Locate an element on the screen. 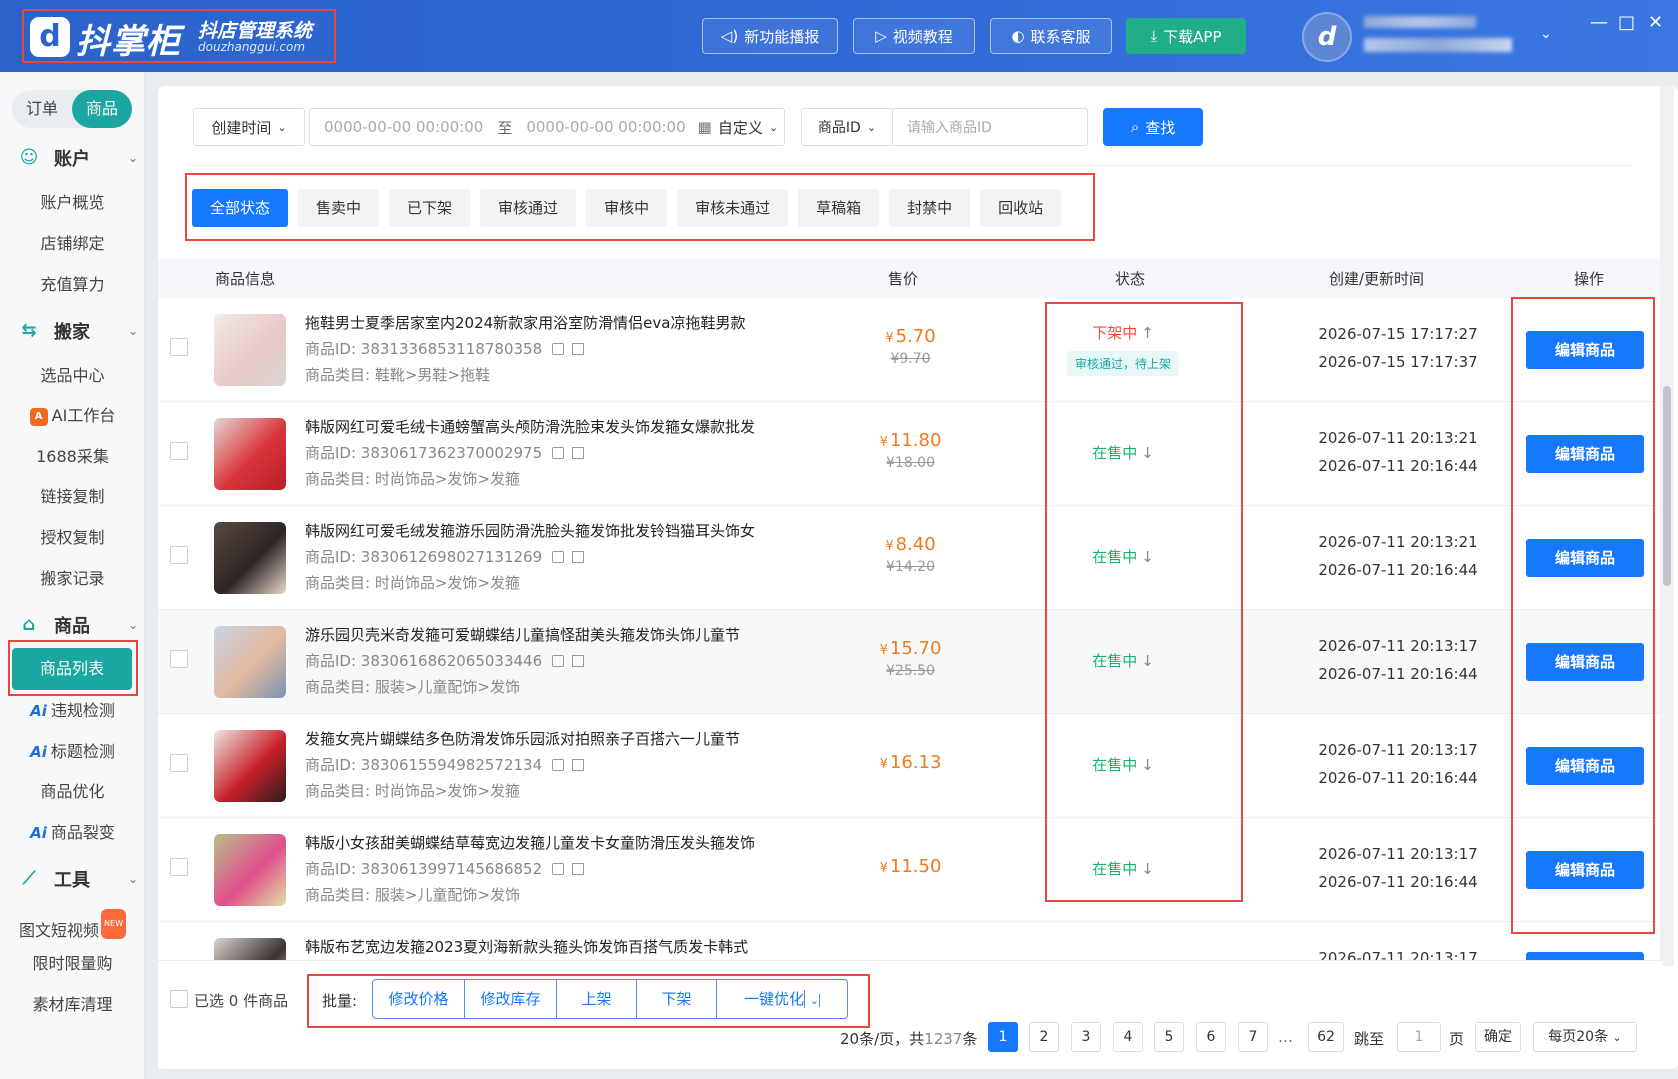 The image size is (1678, 1079). page-2: 2 is located at coordinates (1044, 1037).